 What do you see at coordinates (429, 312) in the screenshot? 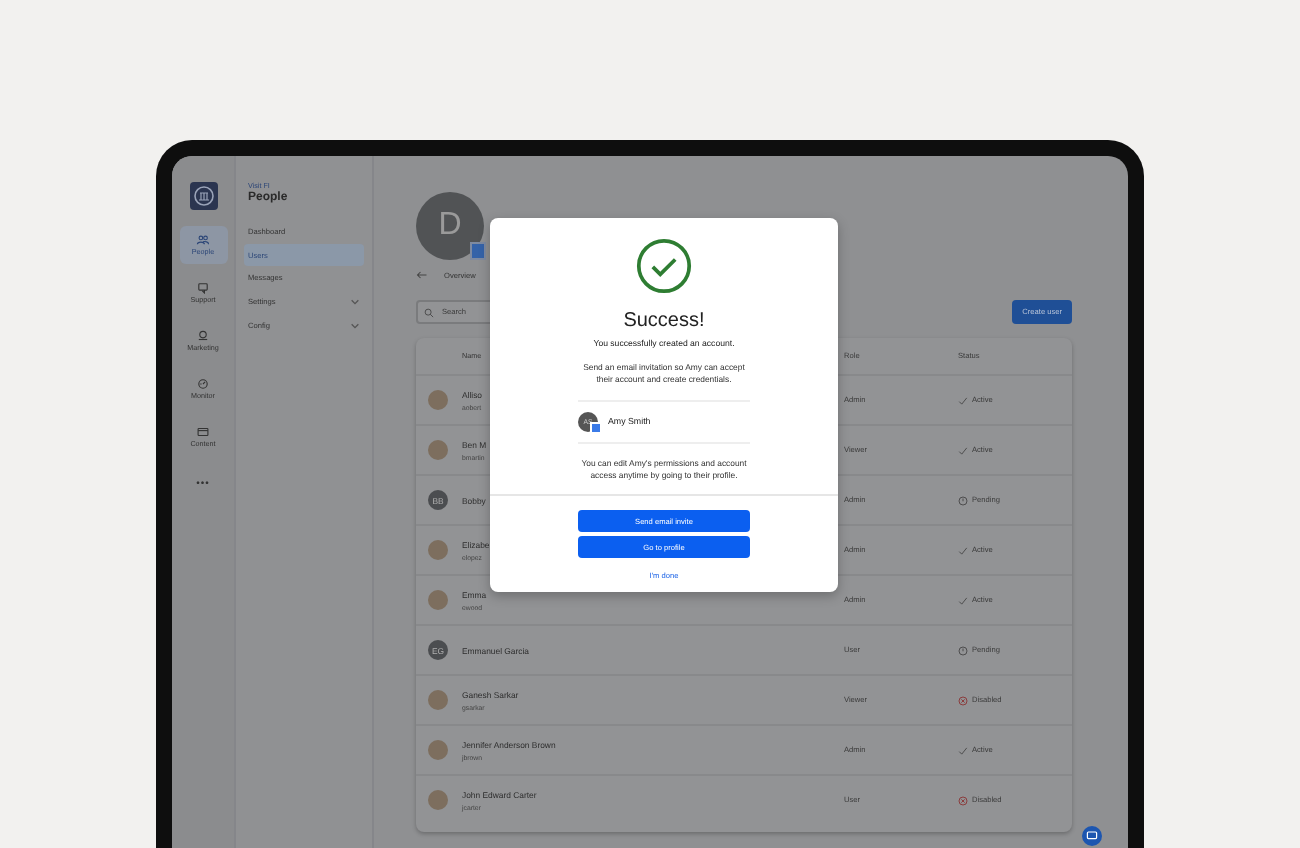
I see `search-icon` at bounding box center [429, 312].